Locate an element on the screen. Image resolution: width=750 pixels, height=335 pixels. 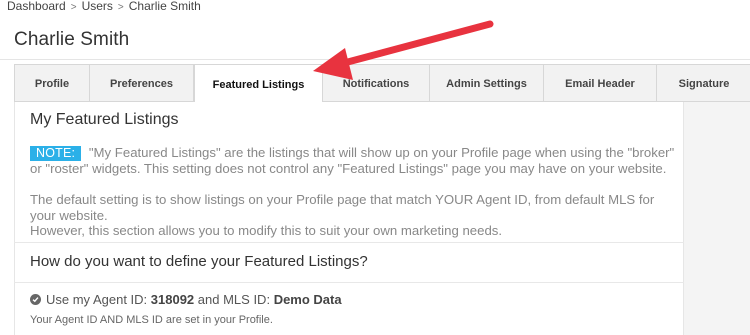
page-title: Charlie Smith is located at coordinates (72, 39).